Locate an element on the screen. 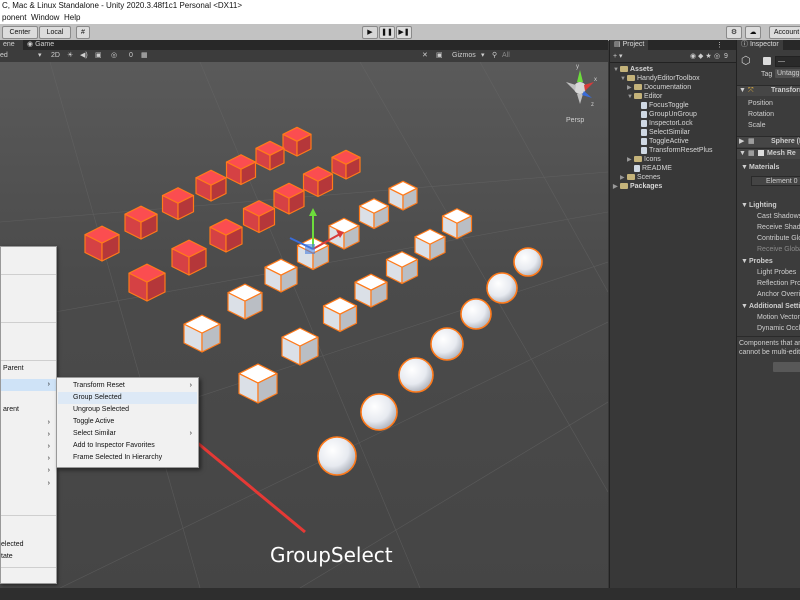 The height and width of the screenshot is (600, 800). submenu-item-ungroup-selected: Ungroup Selected is located at coordinates (127, 410).